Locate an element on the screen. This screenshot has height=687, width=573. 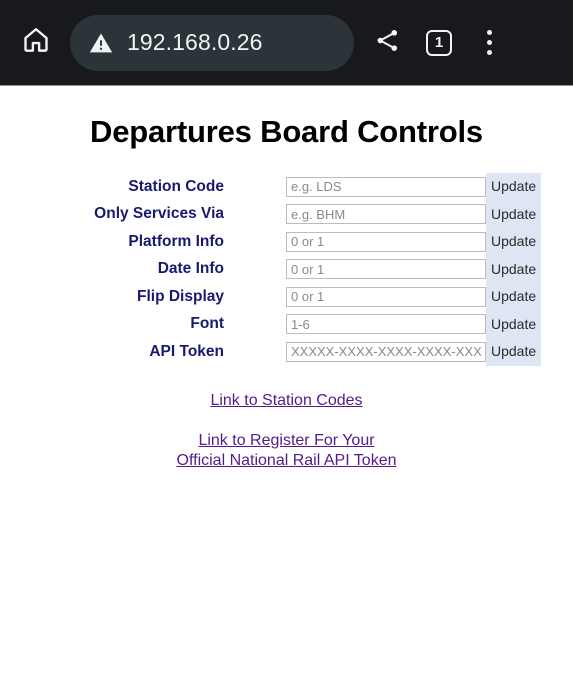
form-row-platform-info: Platform Info Update is located at coordinates (286, 242).